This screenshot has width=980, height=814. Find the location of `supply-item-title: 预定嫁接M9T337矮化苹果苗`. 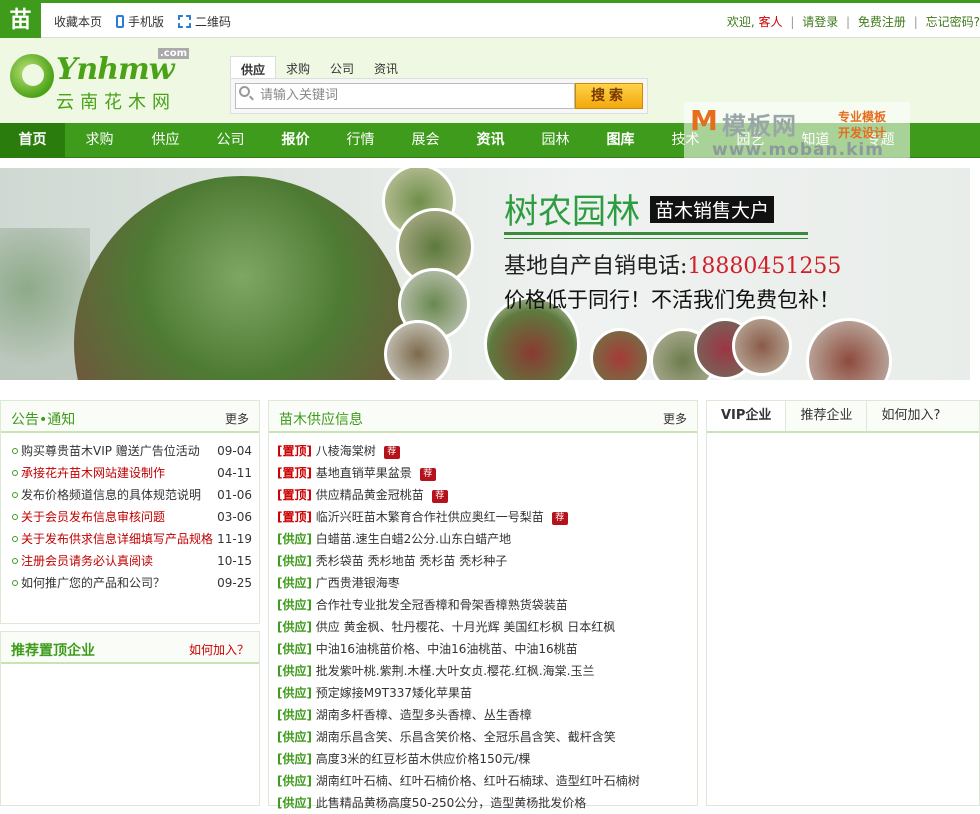

supply-item-title: 预定嫁接M9T337矮化苹果苗 is located at coordinates (392, 693).